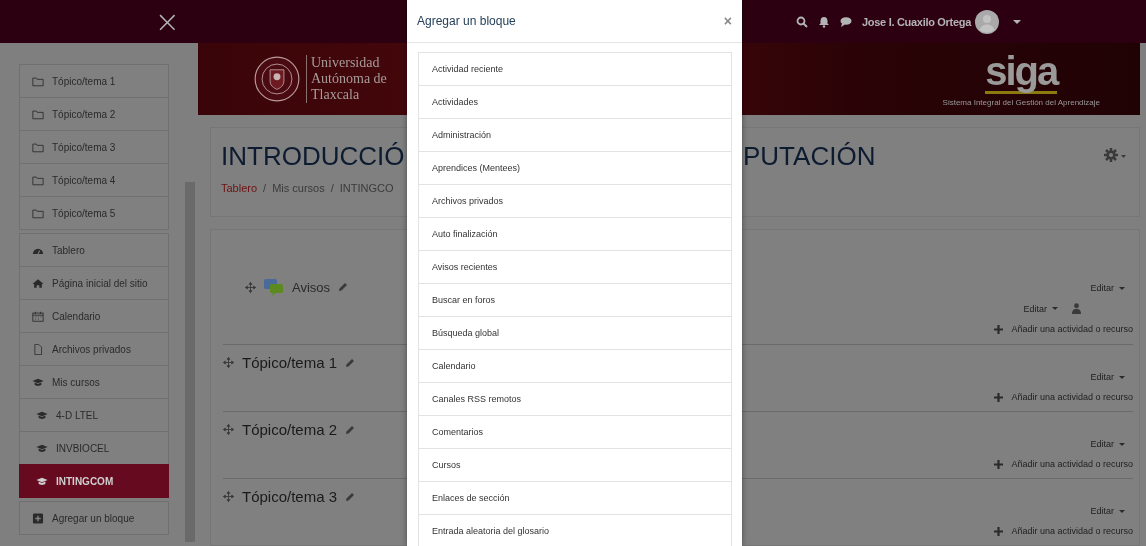  Describe the element at coordinates (94, 481) in the screenshot. I see `sidebar-item: INTINGCOM` at that location.